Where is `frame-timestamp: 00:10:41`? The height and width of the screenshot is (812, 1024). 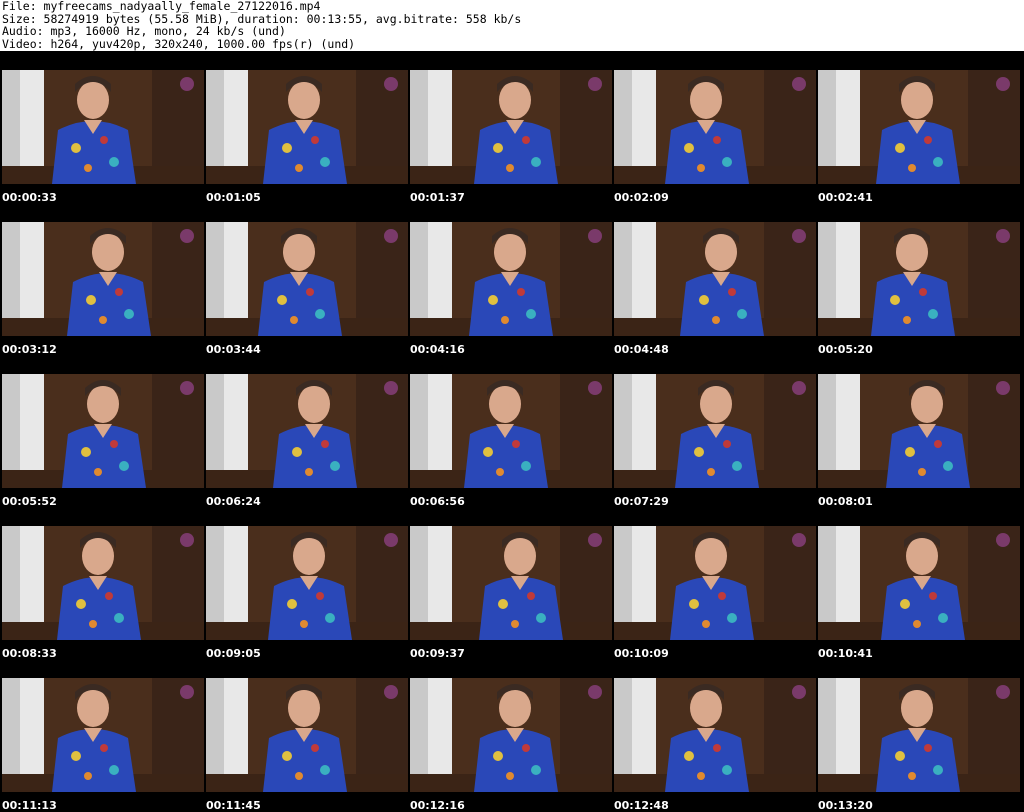
frame-timestamp: 00:10:41 is located at coordinates (845, 653).